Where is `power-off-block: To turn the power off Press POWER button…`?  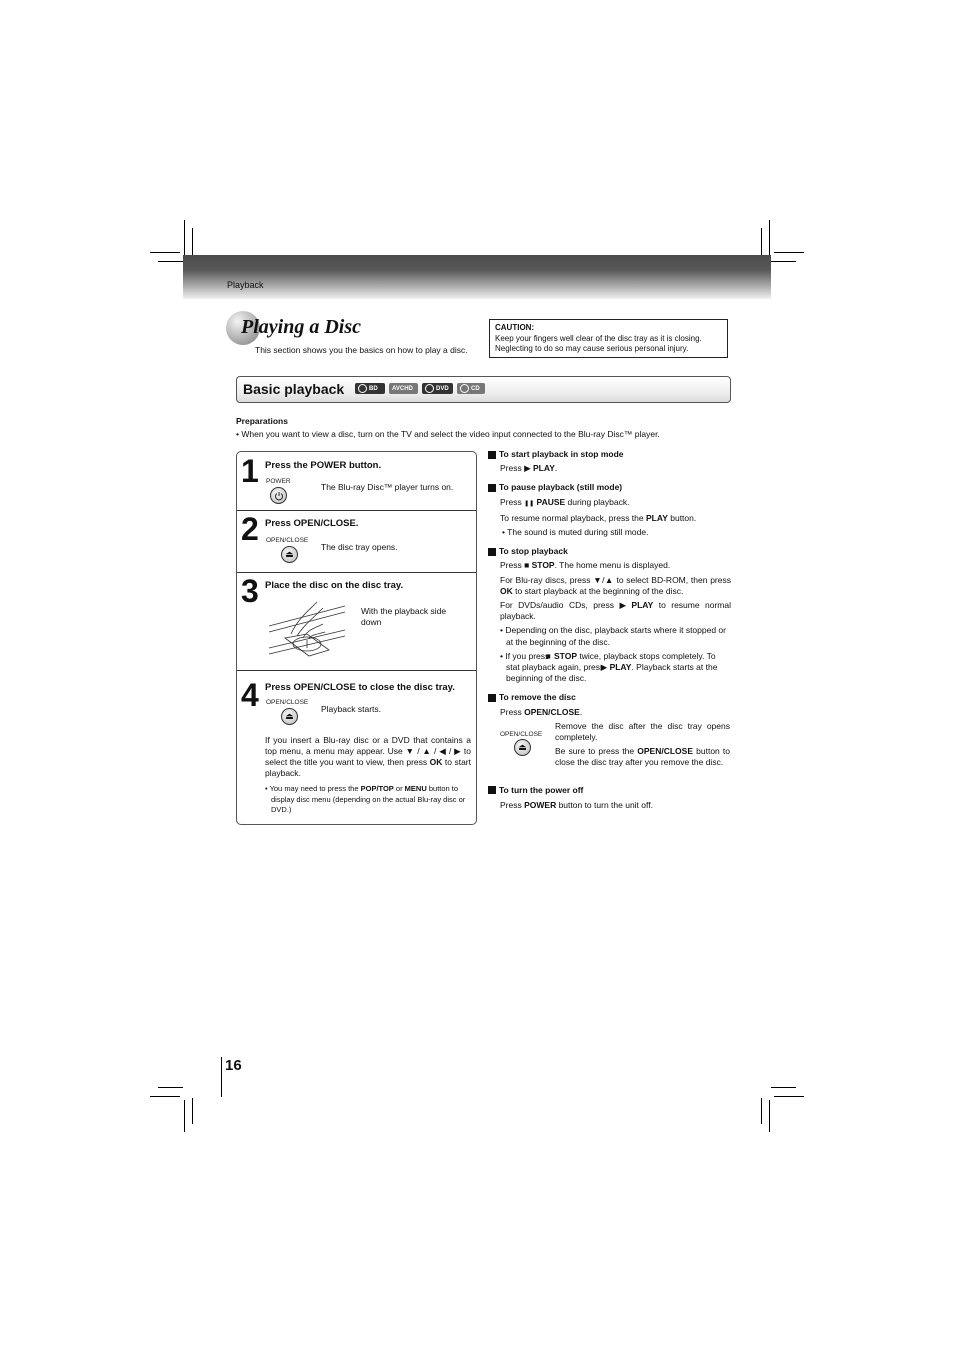 power-off-block: To turn the power off Press POWER button… is located at coordinates (609, 798).